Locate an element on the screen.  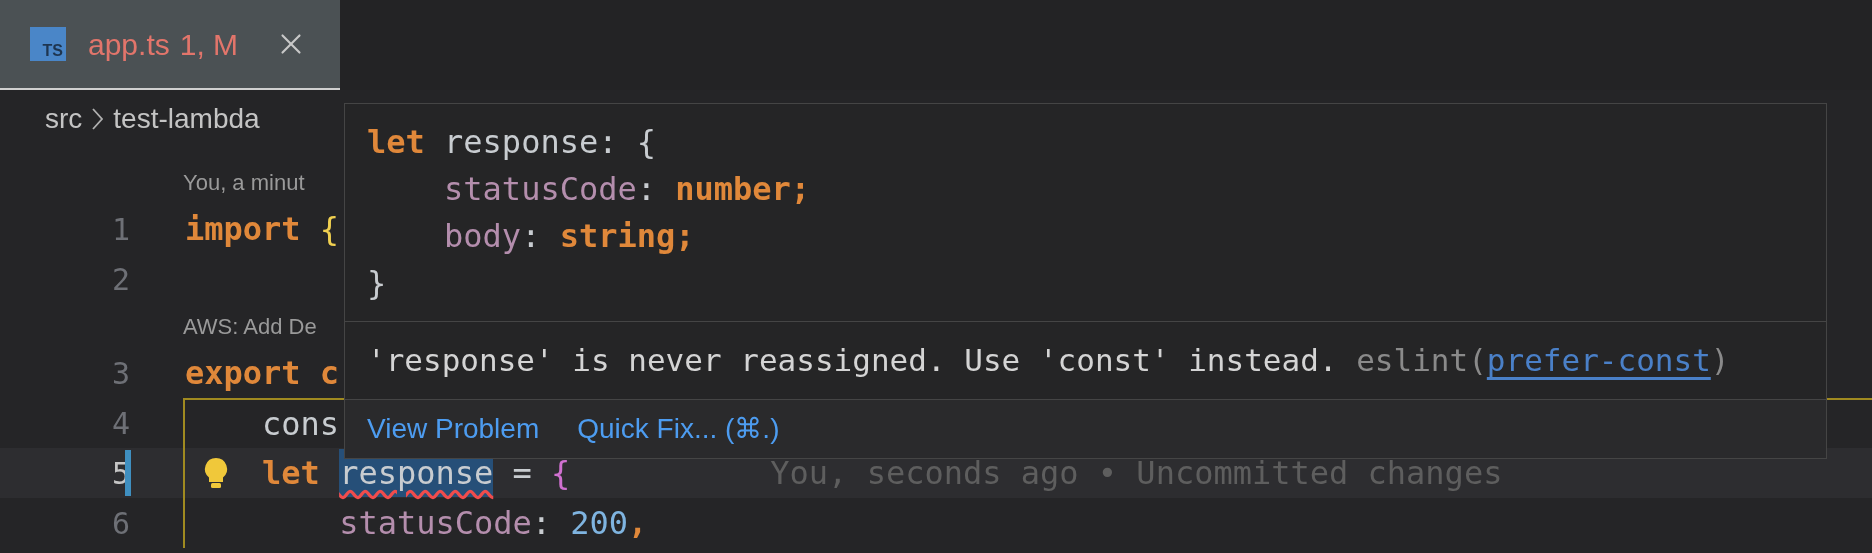
code-token: 200 is located at coordinates (599, 523).